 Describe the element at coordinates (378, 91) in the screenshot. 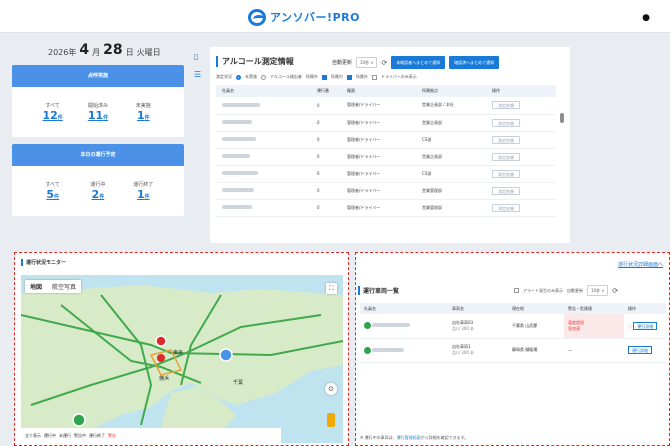

I see `col-header: 権限` at that location.